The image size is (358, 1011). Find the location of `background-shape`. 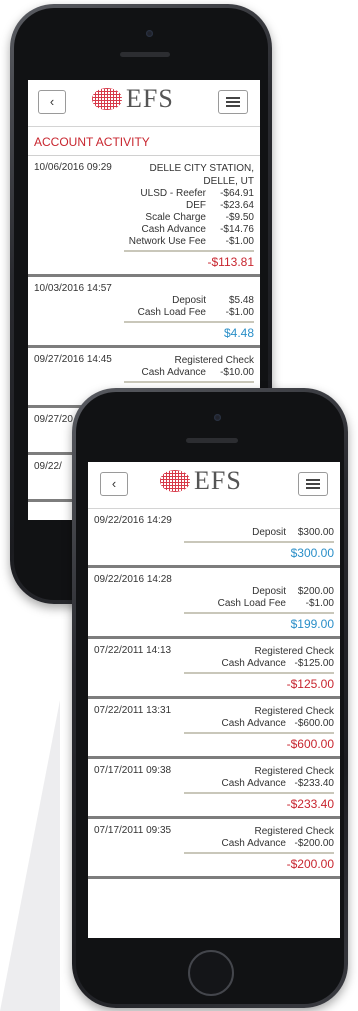

background-shape is located at coordinates (30, 855).